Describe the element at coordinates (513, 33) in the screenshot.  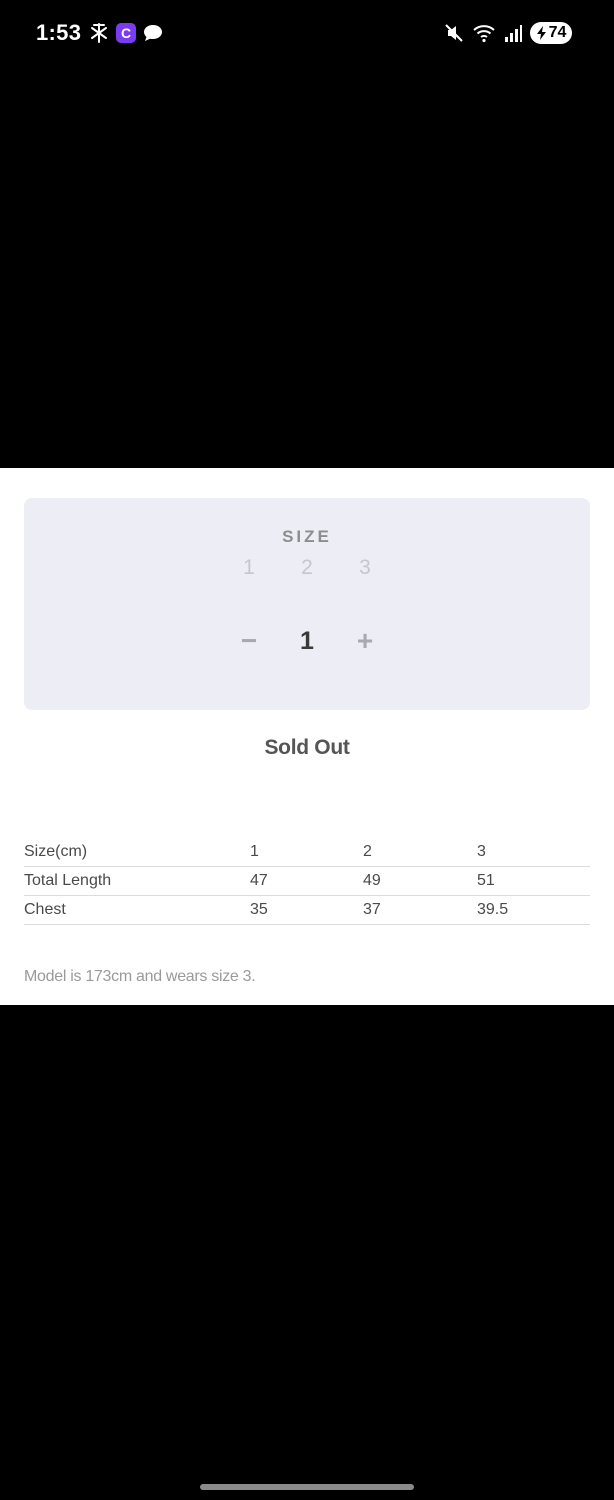
I see `signal-icon` at that location.